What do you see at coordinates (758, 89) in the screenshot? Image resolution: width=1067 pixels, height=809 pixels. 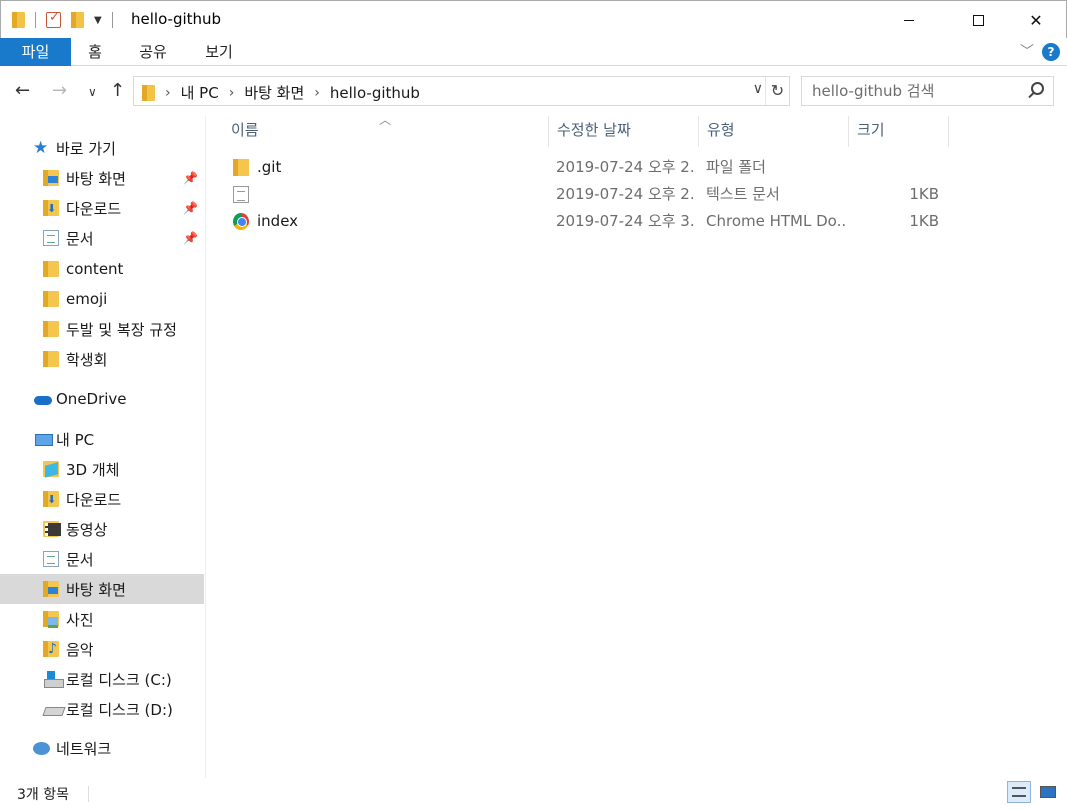 I see `address-dropdown-chevron-icon: ∨` at bounding box center [758, 89].